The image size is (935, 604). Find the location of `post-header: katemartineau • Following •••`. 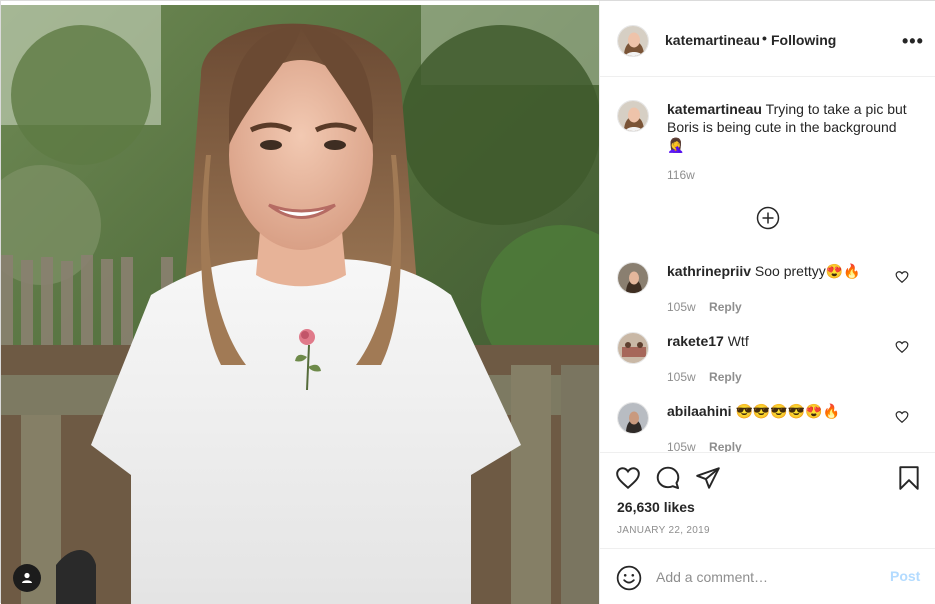

post-header: katemartineau • Following ••• is located at coordinates (767, 39).